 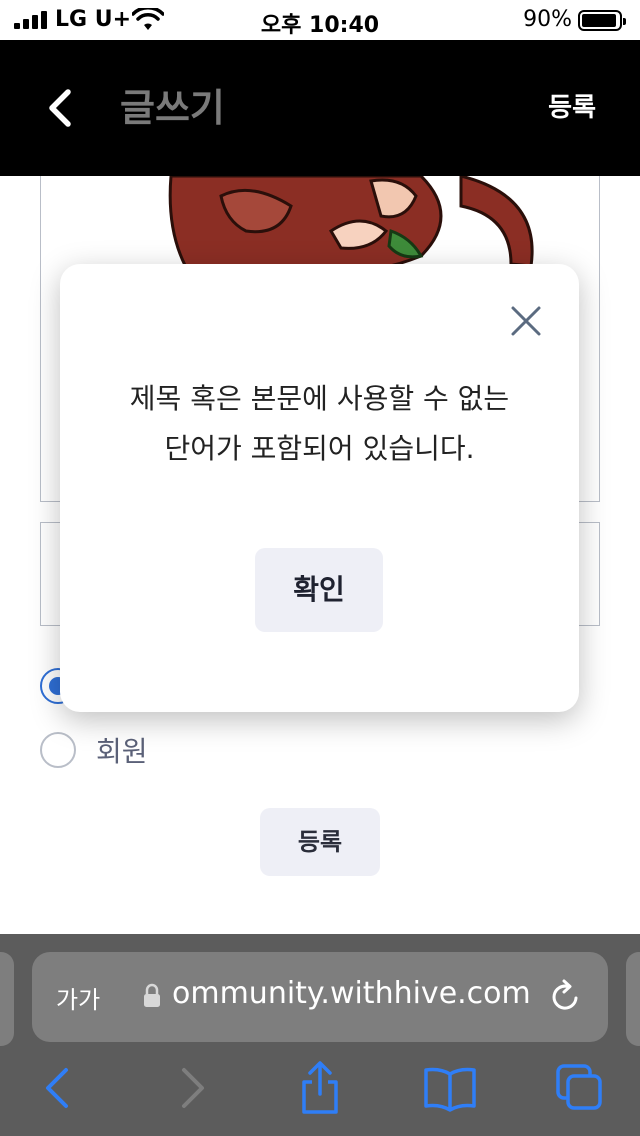 What do you see at coordinates (319, 590) in the screenshot?
I see `confirm-button: 확인` at bounding box center [319, 590].